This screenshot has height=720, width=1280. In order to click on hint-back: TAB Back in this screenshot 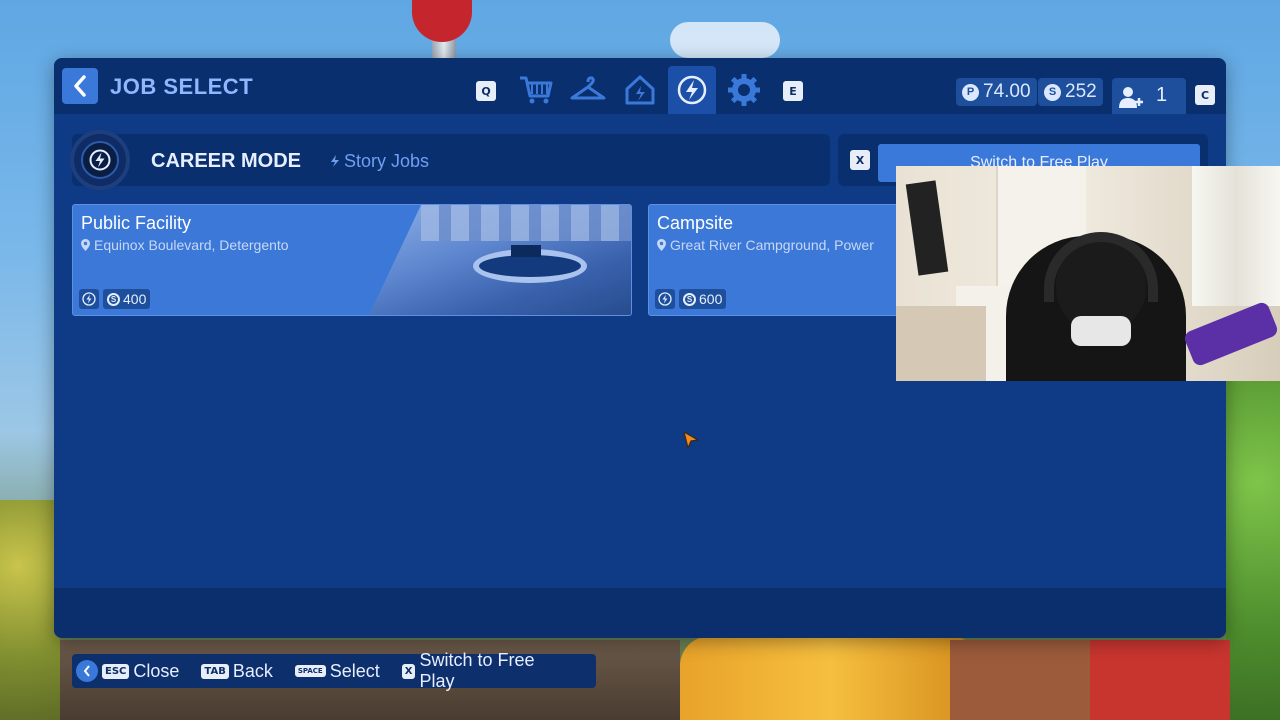, I will do `click(237, 671)`.